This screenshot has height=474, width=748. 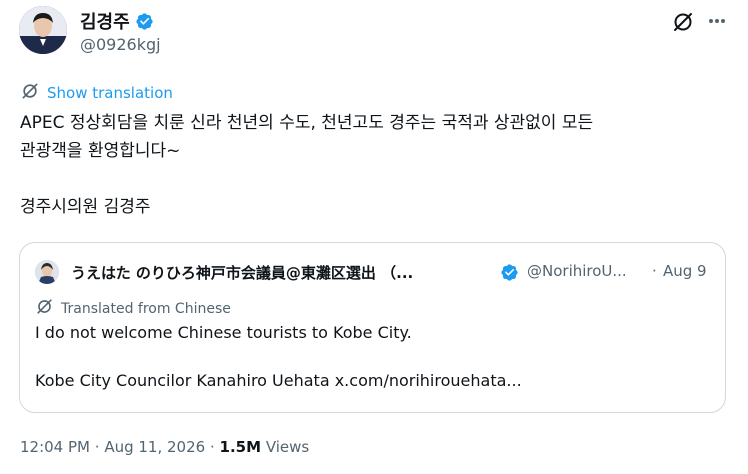 I want to click on grok-icon, so click(x=683, y=22).